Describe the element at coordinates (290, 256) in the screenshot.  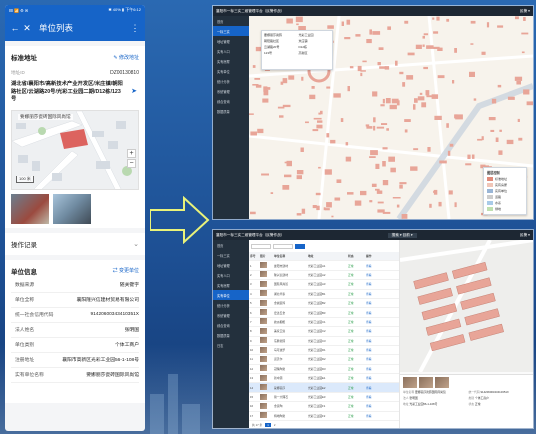
I see `column-header: 单位名称` at that location.